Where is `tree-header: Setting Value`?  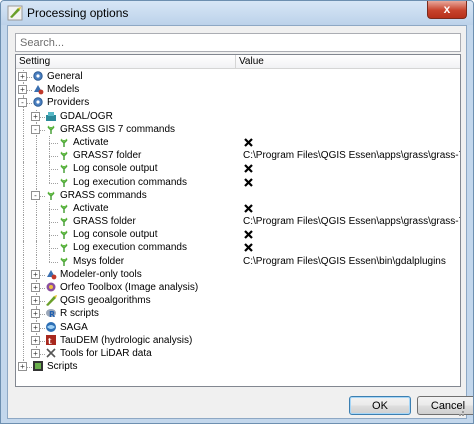
tree-header: Setting Value is located at coordinates (238, 62).